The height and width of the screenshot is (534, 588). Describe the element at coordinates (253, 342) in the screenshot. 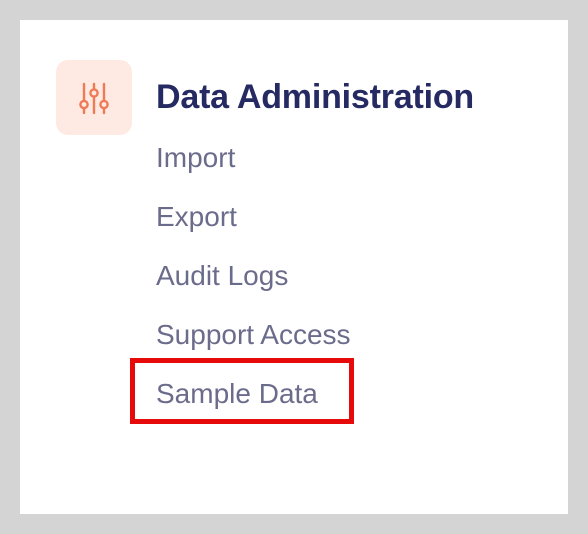

I see `menu-item-support-access: Support Access` at that location.